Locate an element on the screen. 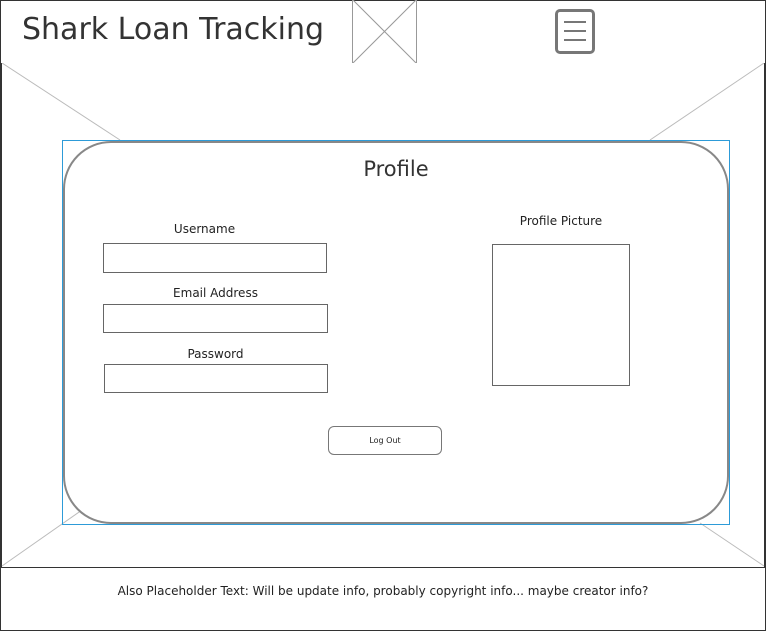 This screenshot has height=631, width=766. email-label: Email Address is located at coordinates (215, 293).